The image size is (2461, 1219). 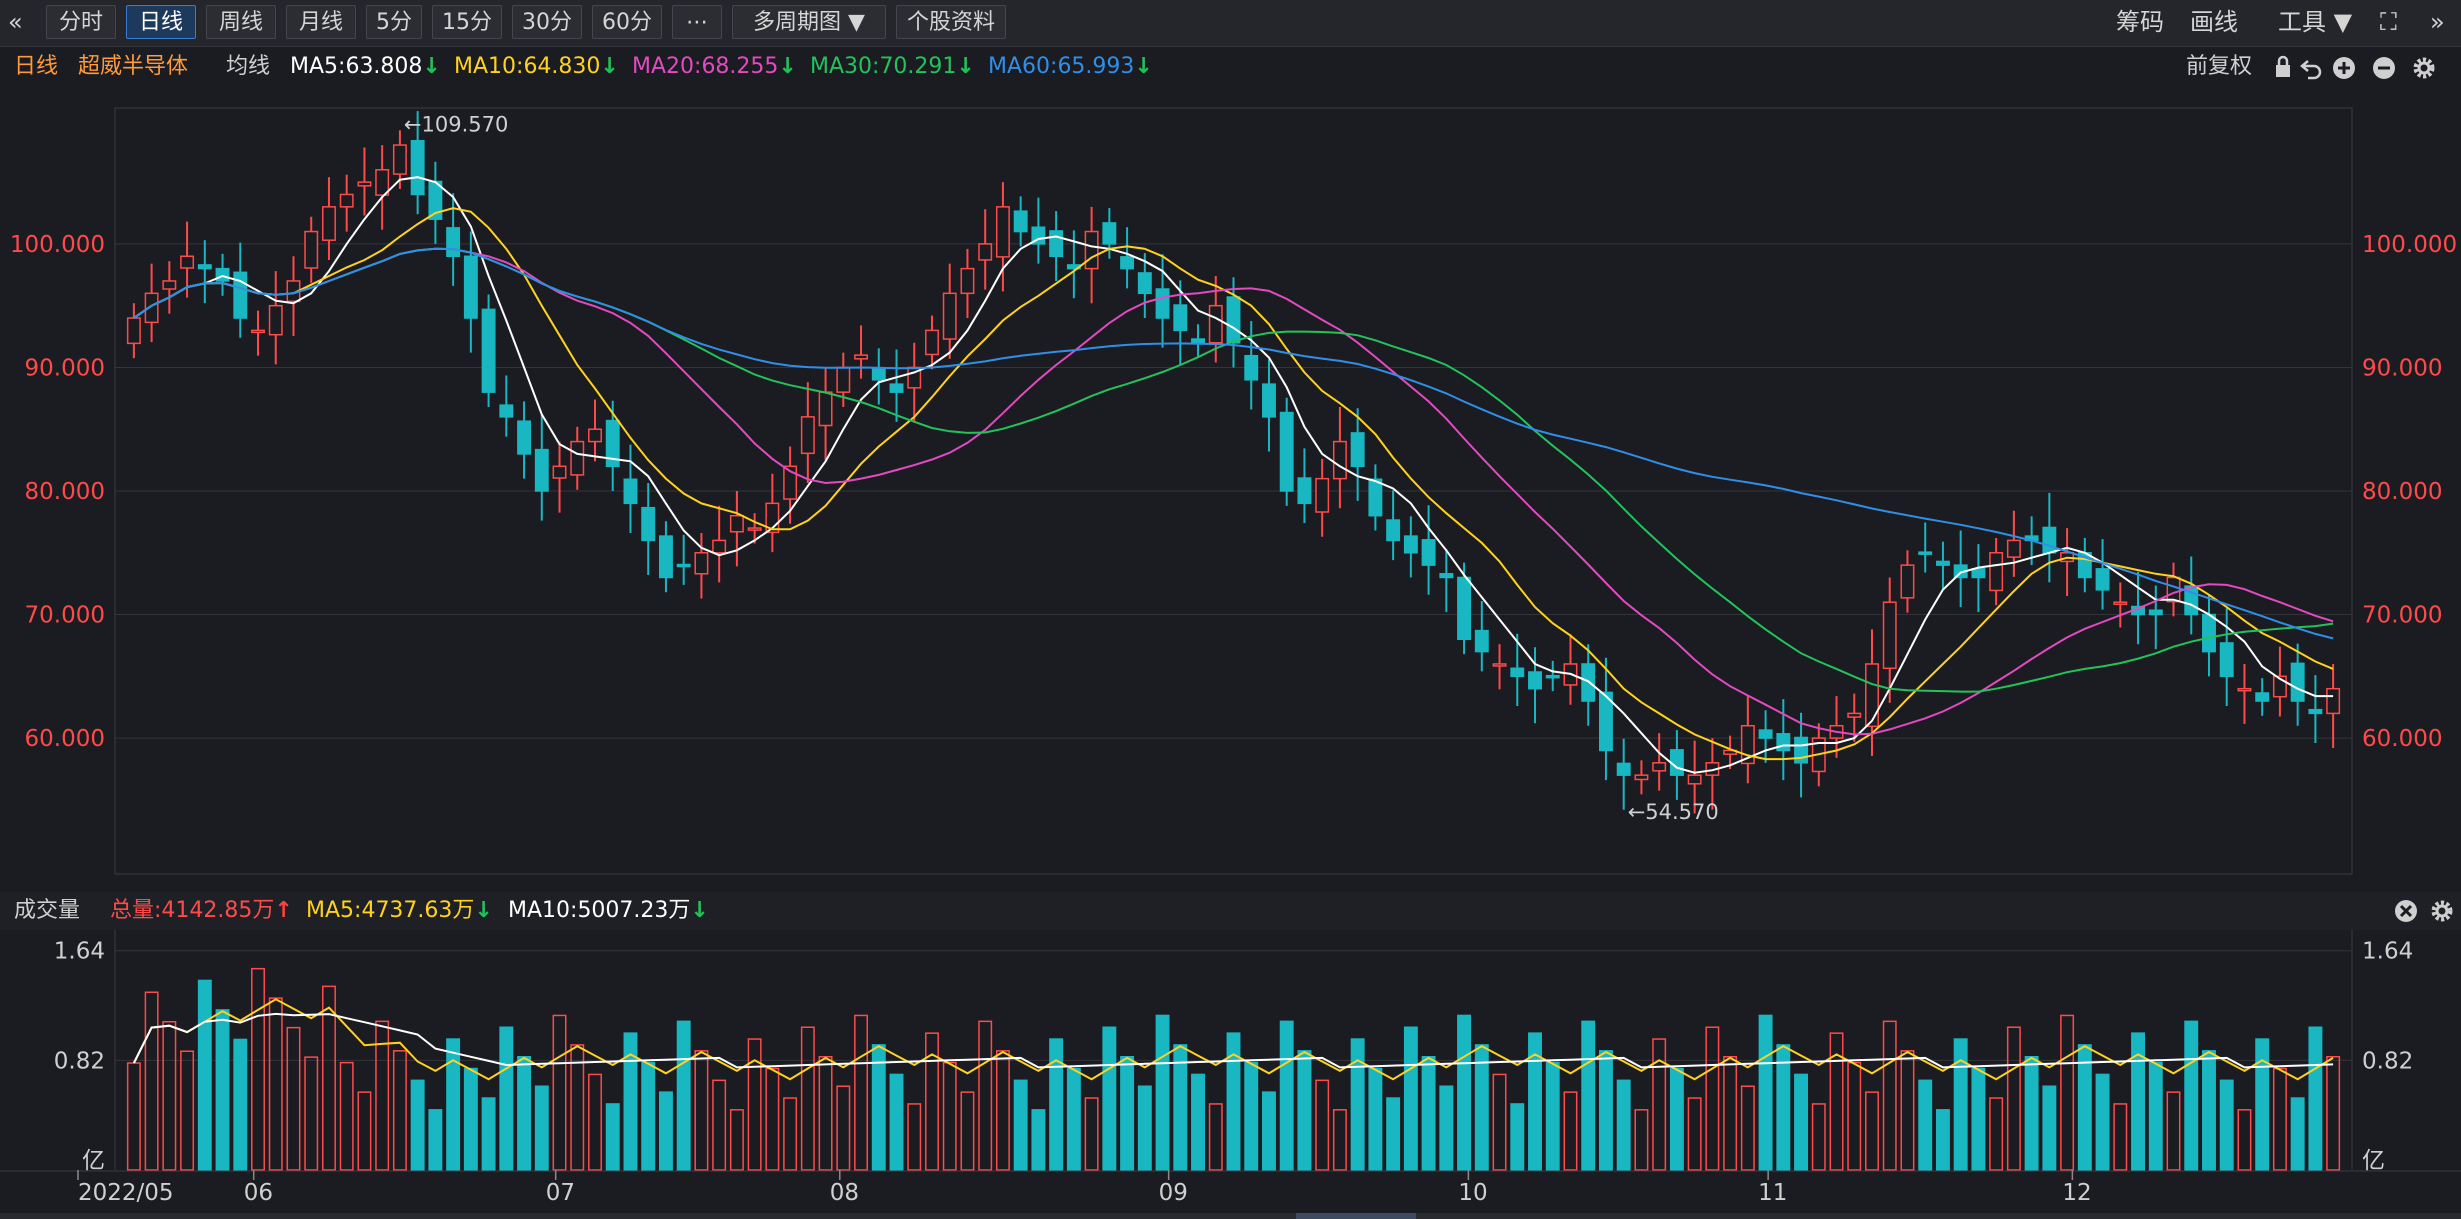 What do you see at coordinates (2388, 22) in the screenshot?
I see `fullscreen-icon: ⛶` at bounding box center [2388, 22].